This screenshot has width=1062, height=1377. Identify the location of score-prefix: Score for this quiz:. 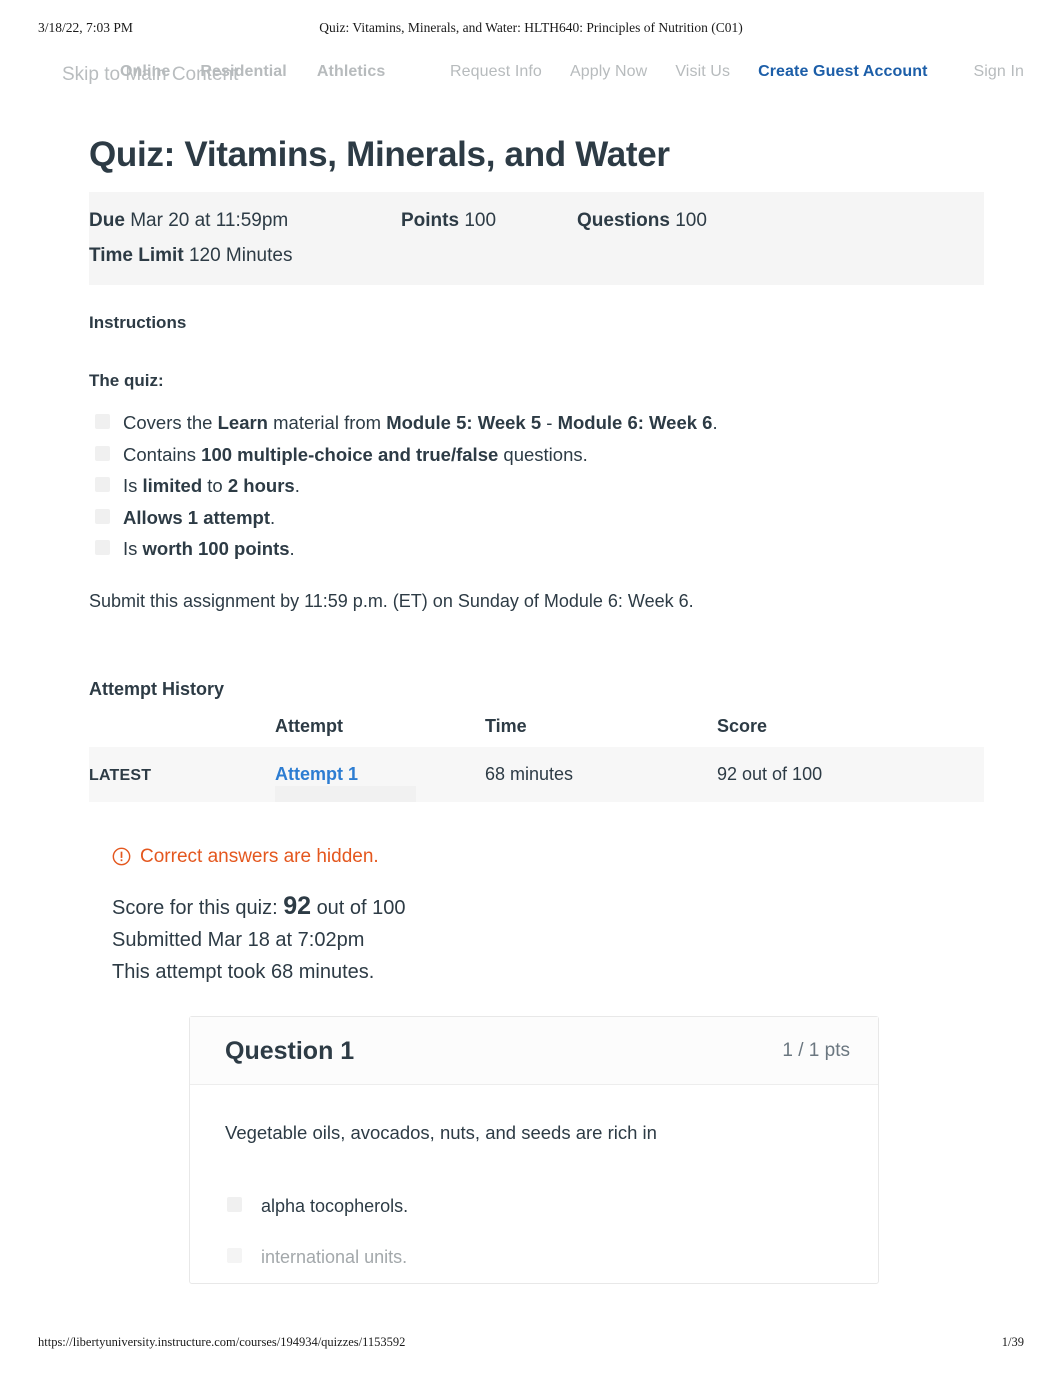
(195, 907).